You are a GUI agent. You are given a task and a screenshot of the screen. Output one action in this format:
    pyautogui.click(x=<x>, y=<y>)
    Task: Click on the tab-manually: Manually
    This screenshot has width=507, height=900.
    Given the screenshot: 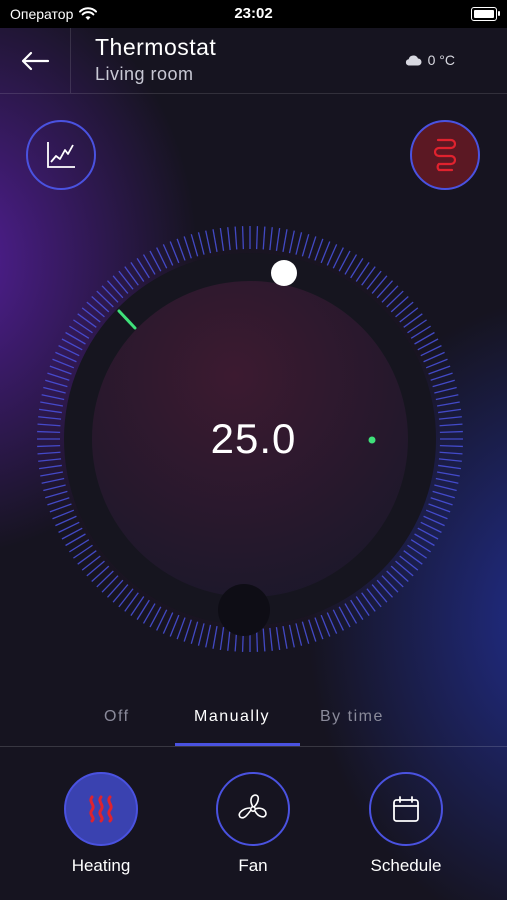 What is the action you would take?
    pyautogui.click(x=232, y=717)
    